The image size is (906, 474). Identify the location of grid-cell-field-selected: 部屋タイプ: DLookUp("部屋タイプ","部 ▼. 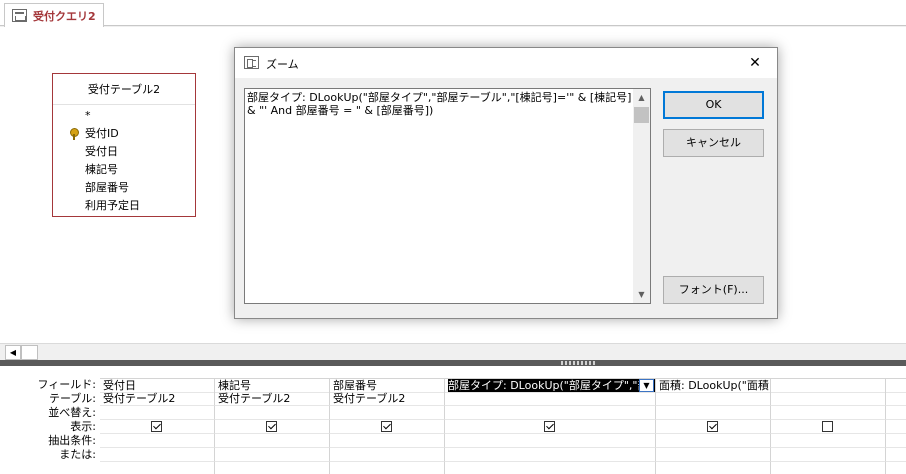
(550, 386).